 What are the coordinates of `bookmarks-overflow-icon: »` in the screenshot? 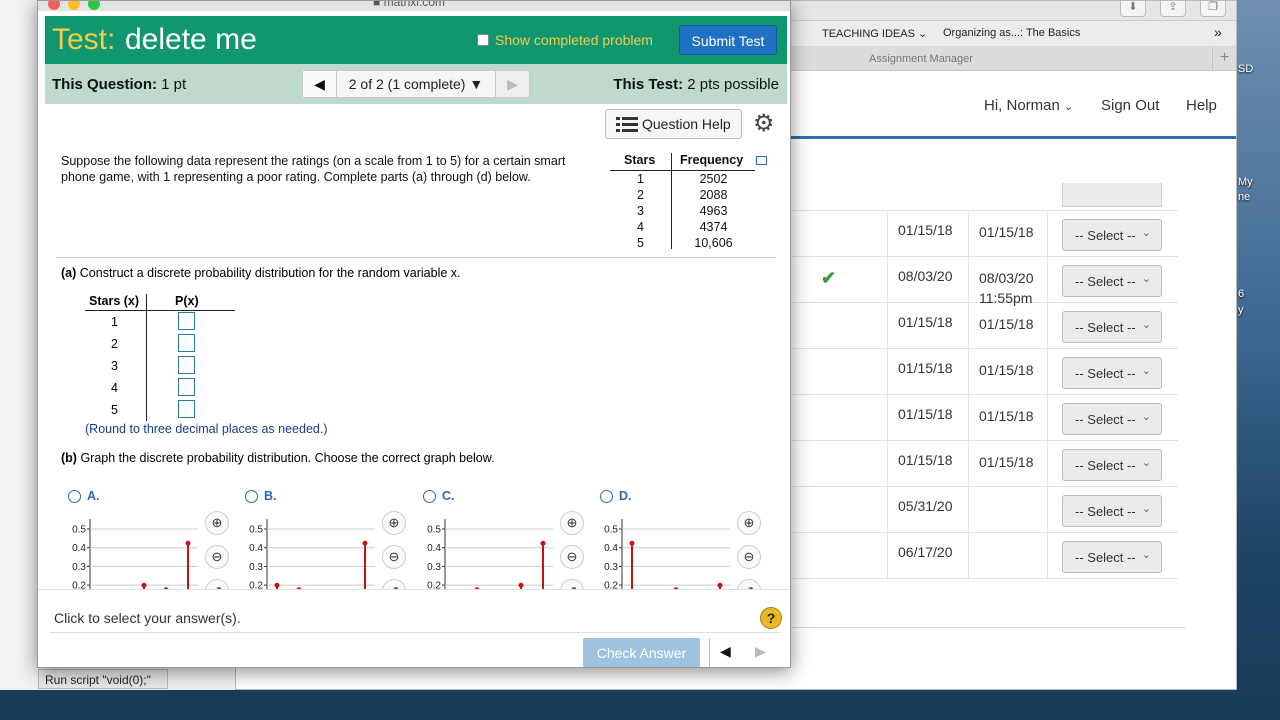 It's located at (1218, 32).